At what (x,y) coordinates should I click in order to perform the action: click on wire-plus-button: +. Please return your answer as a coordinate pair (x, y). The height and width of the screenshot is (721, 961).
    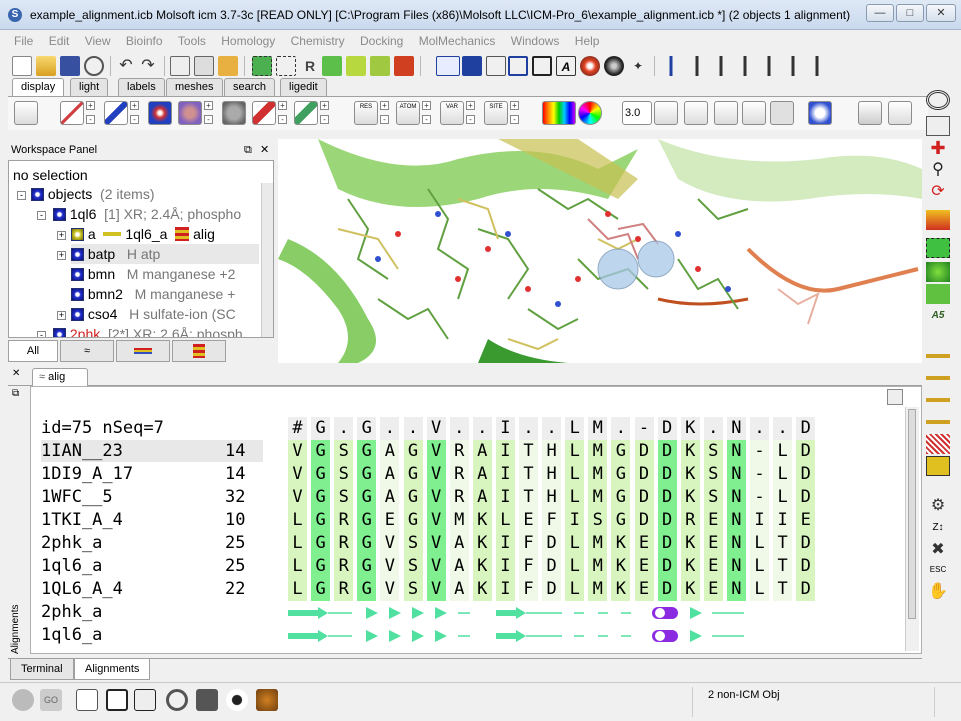
    Looking at the image, I should click on (90, 105).